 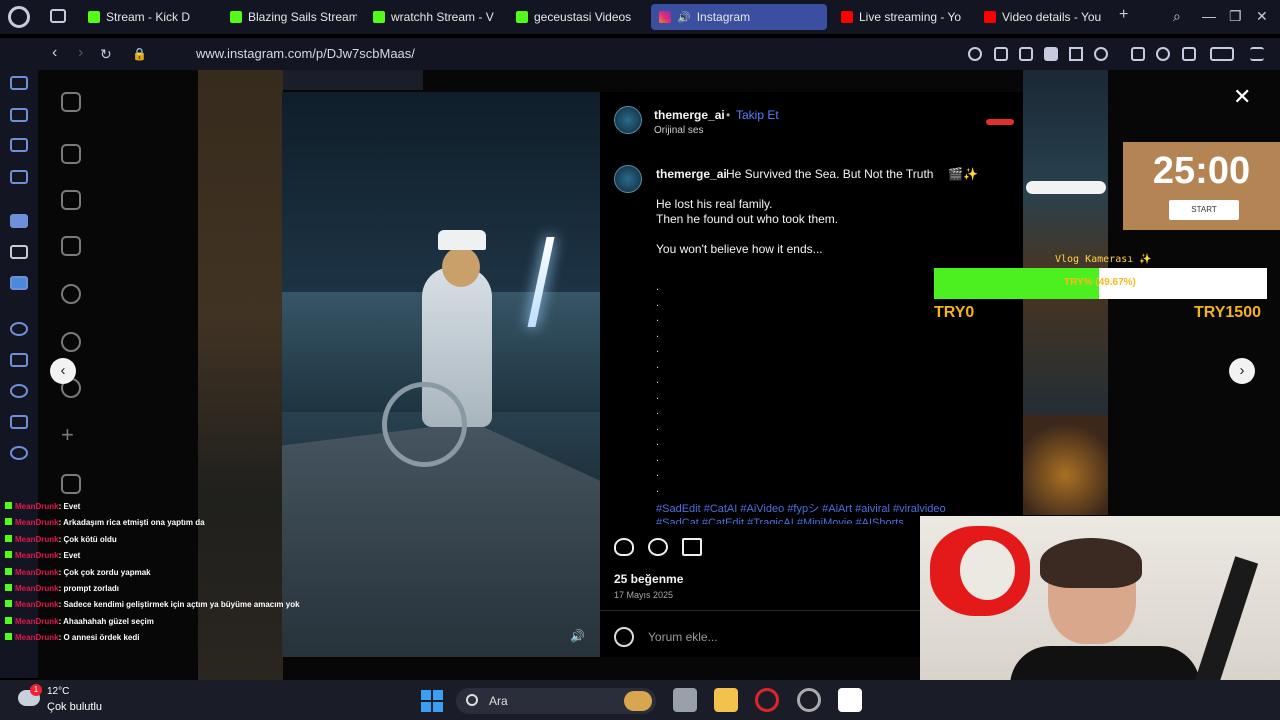 I want to click on url-field: www.instagram.com/p/DJw7scbMaas/, so click(x=305, y=53).